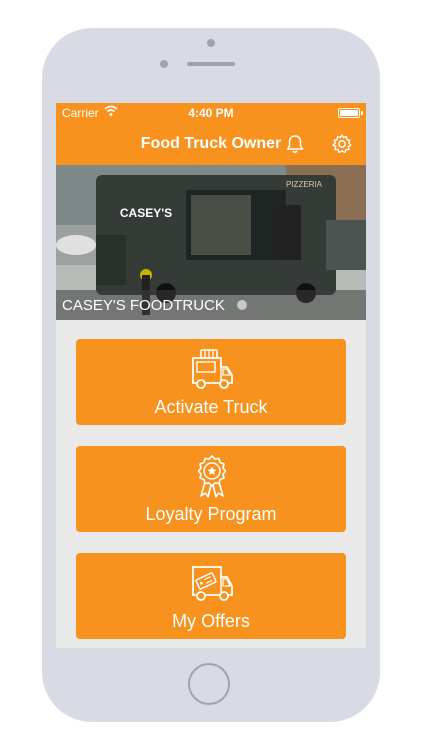  I want to click on phone-sensor, so click(164, 64).